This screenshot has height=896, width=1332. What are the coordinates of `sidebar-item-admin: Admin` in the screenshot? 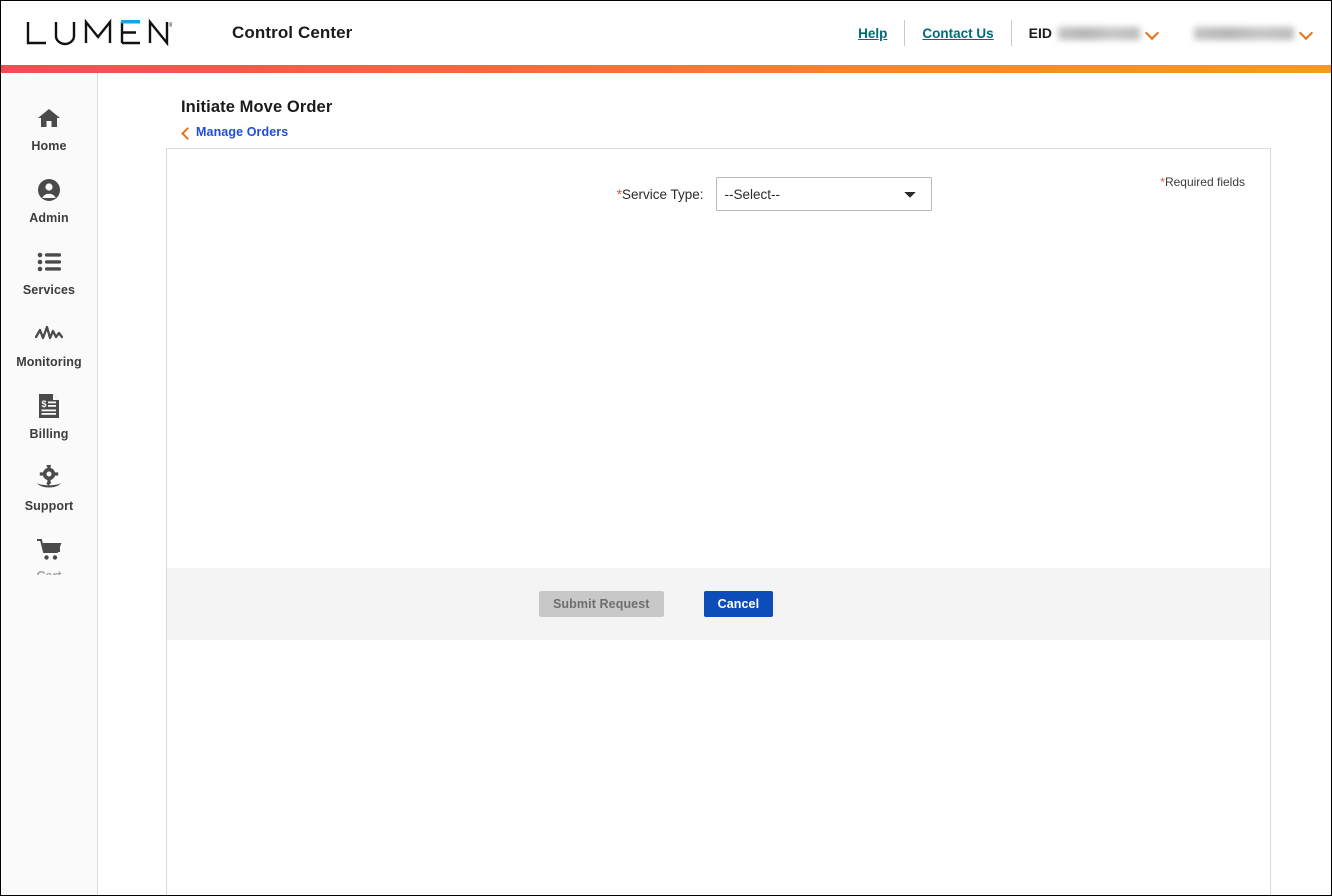 It's located at (49, 211).